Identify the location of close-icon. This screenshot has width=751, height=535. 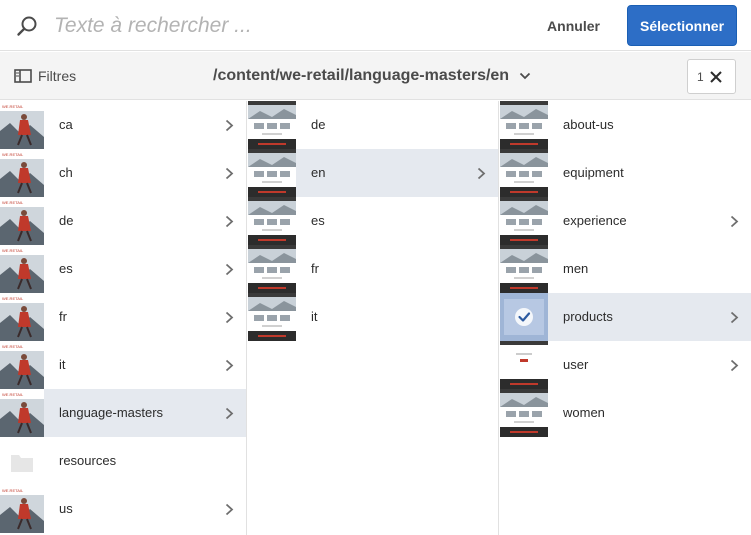
(715, 76).